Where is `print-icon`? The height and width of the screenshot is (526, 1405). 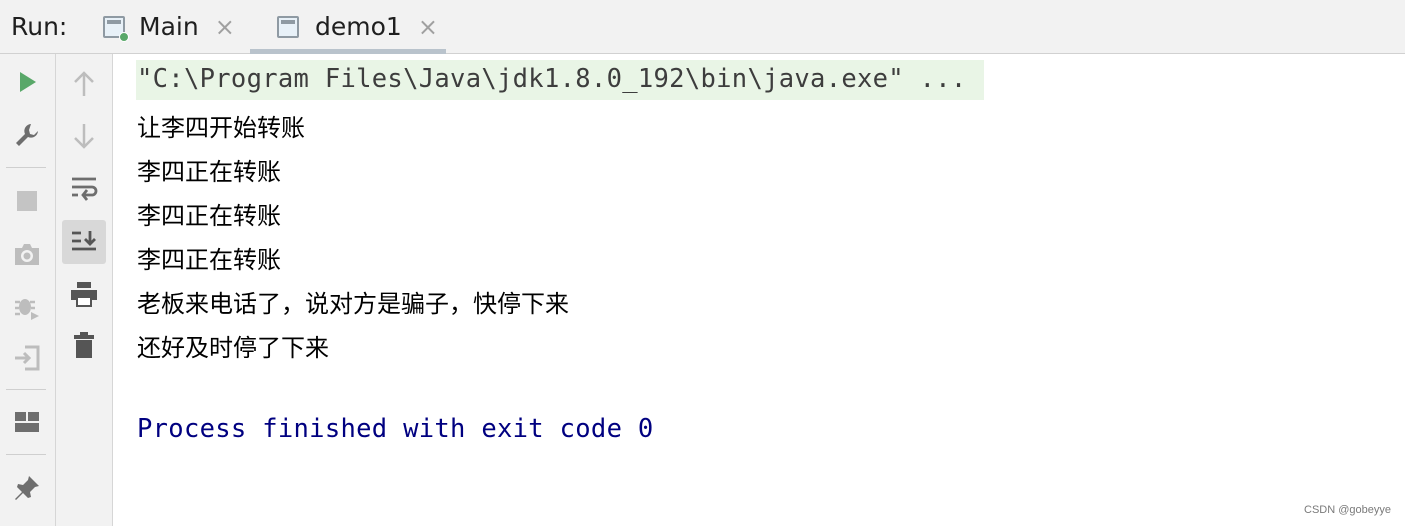
print-icon is located at coordinates (84, 294).